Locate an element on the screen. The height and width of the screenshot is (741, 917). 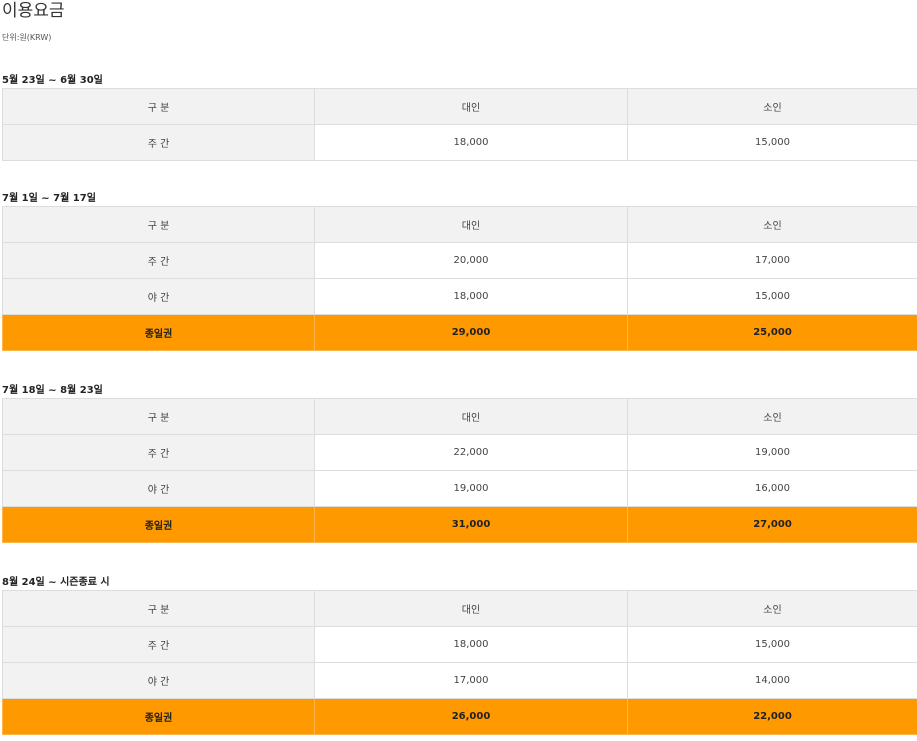
table-row-all-day-pass: 종일권 29,000 25,000 is located at coordinates (459, 332).